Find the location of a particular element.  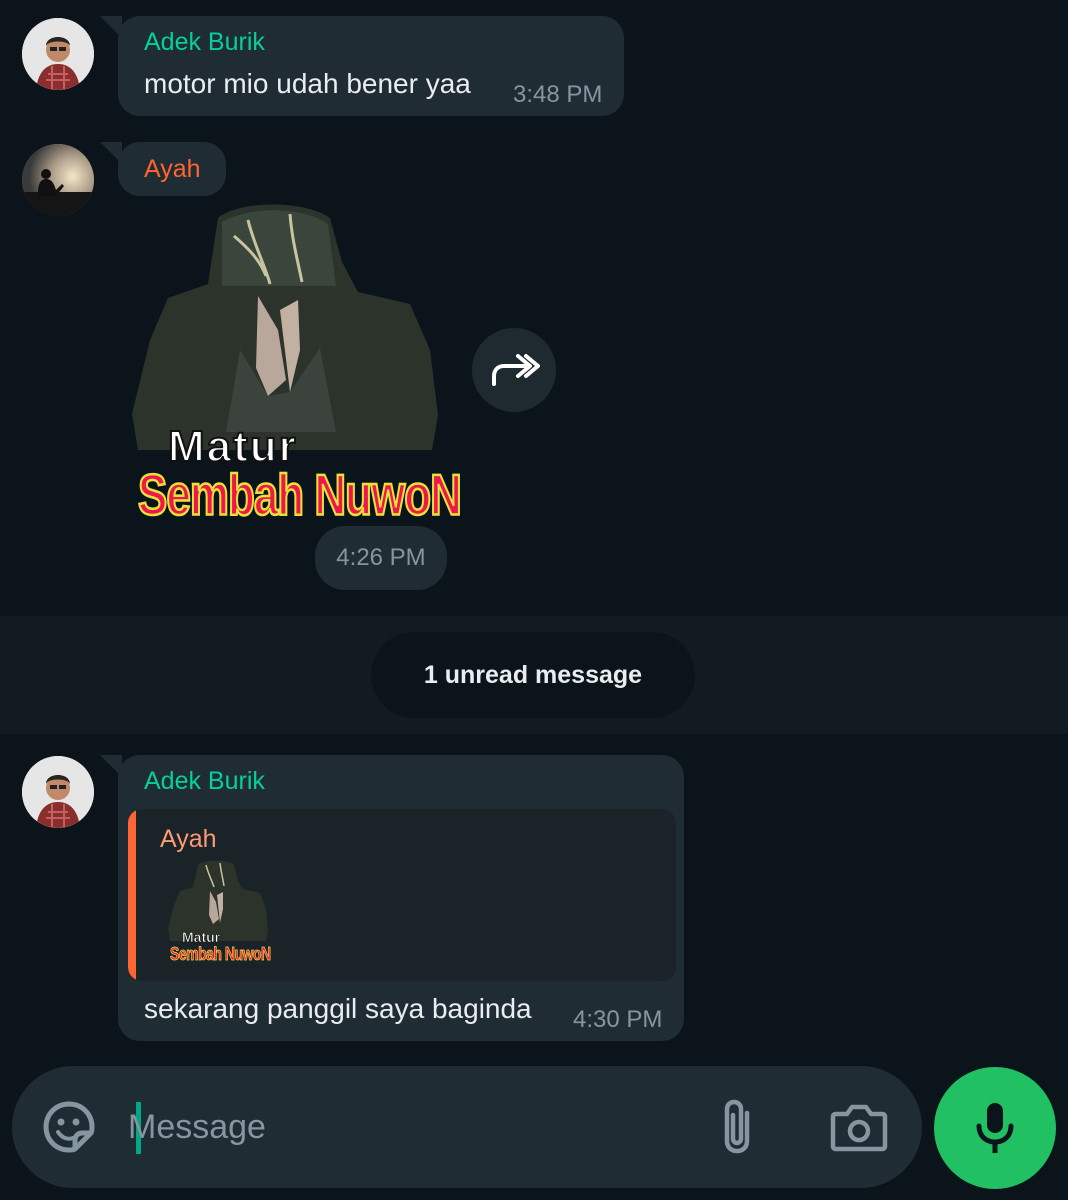

message-composer is located at coordinates (467, 1127).